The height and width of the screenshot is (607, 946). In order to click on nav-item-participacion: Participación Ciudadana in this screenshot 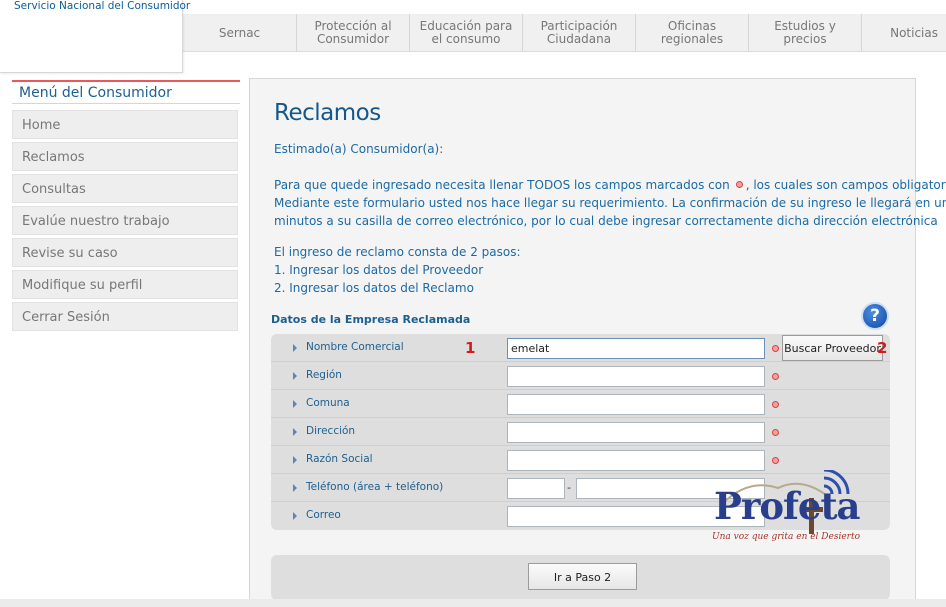, I will do `click(578, 33)`.